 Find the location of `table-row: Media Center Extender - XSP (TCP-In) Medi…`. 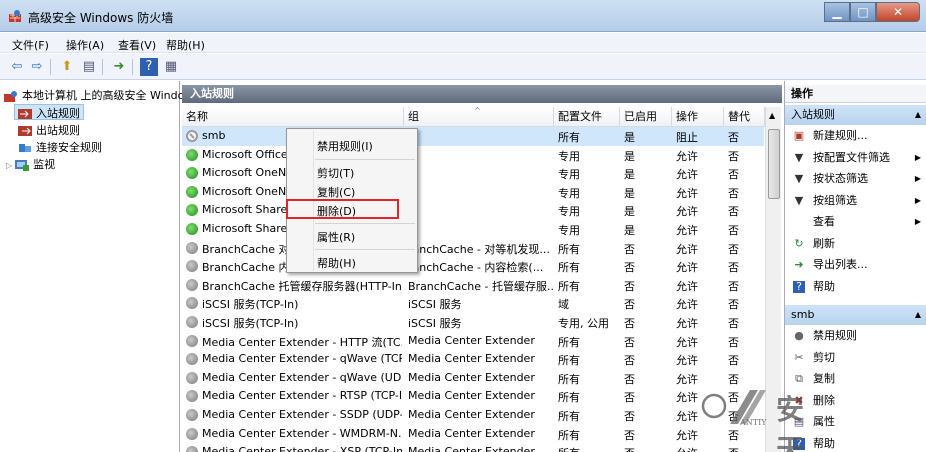

table-row: Media Center Extender - XSP (TCP-In) Medi… is located at coordinates (473, 447).